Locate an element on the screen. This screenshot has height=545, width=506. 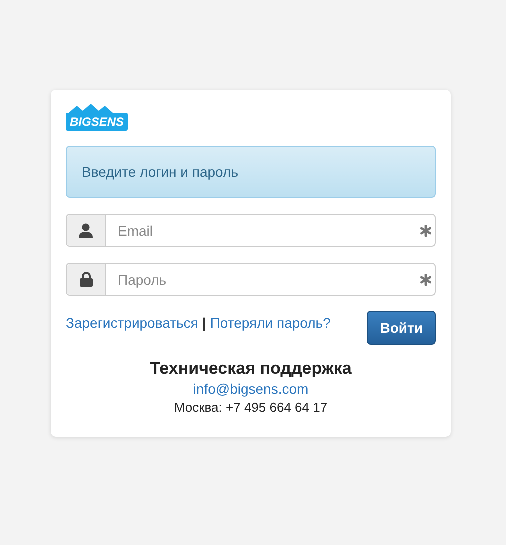
input-field: Пароль is located at coordinates (251, 279).